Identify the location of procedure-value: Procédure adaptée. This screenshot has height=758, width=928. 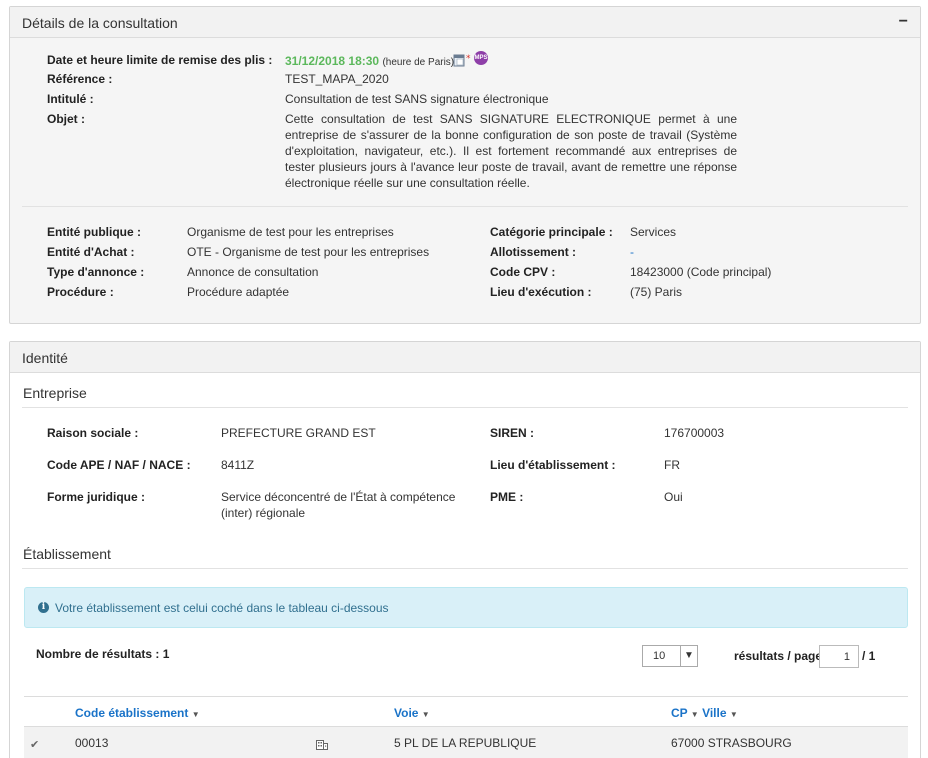
(238, 292).